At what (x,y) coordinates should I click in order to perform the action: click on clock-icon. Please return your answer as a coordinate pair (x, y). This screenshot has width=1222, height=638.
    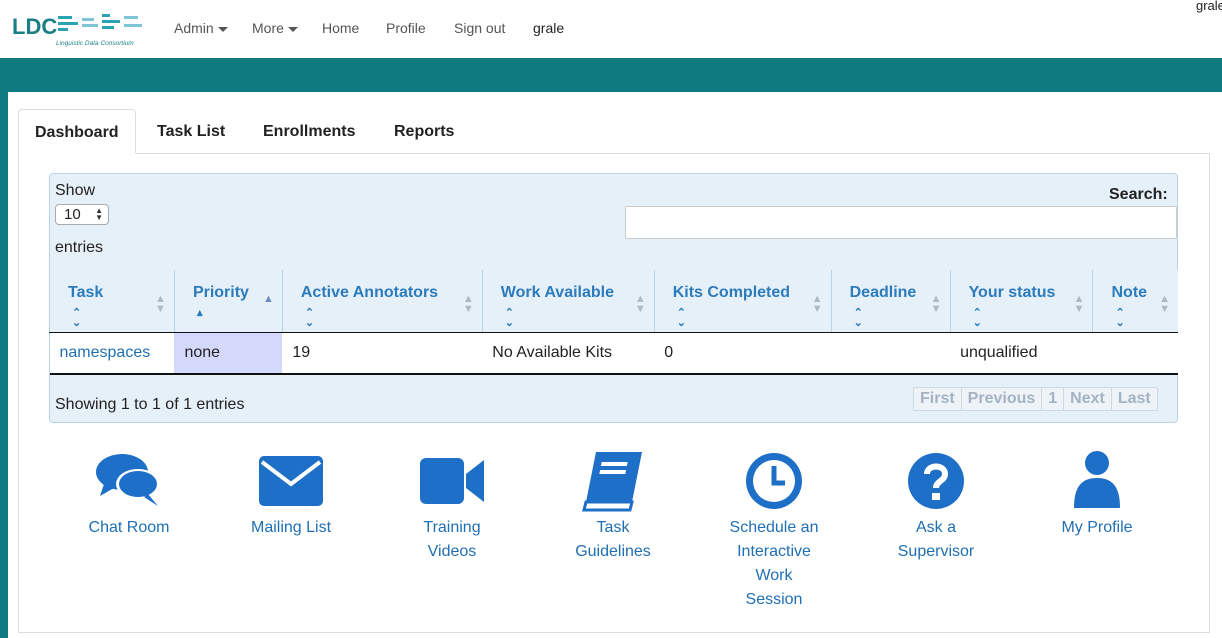
    Looking at the image, I should click on (774, 481).